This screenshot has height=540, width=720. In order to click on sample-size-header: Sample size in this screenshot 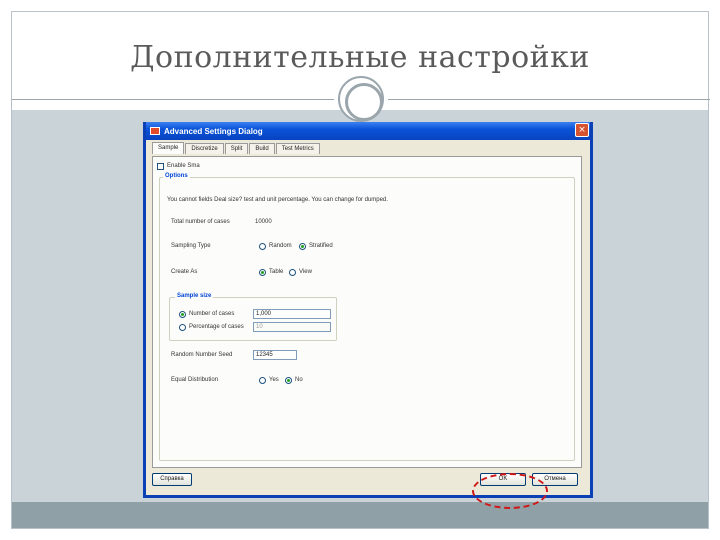, I will do `click(194, 296)`.